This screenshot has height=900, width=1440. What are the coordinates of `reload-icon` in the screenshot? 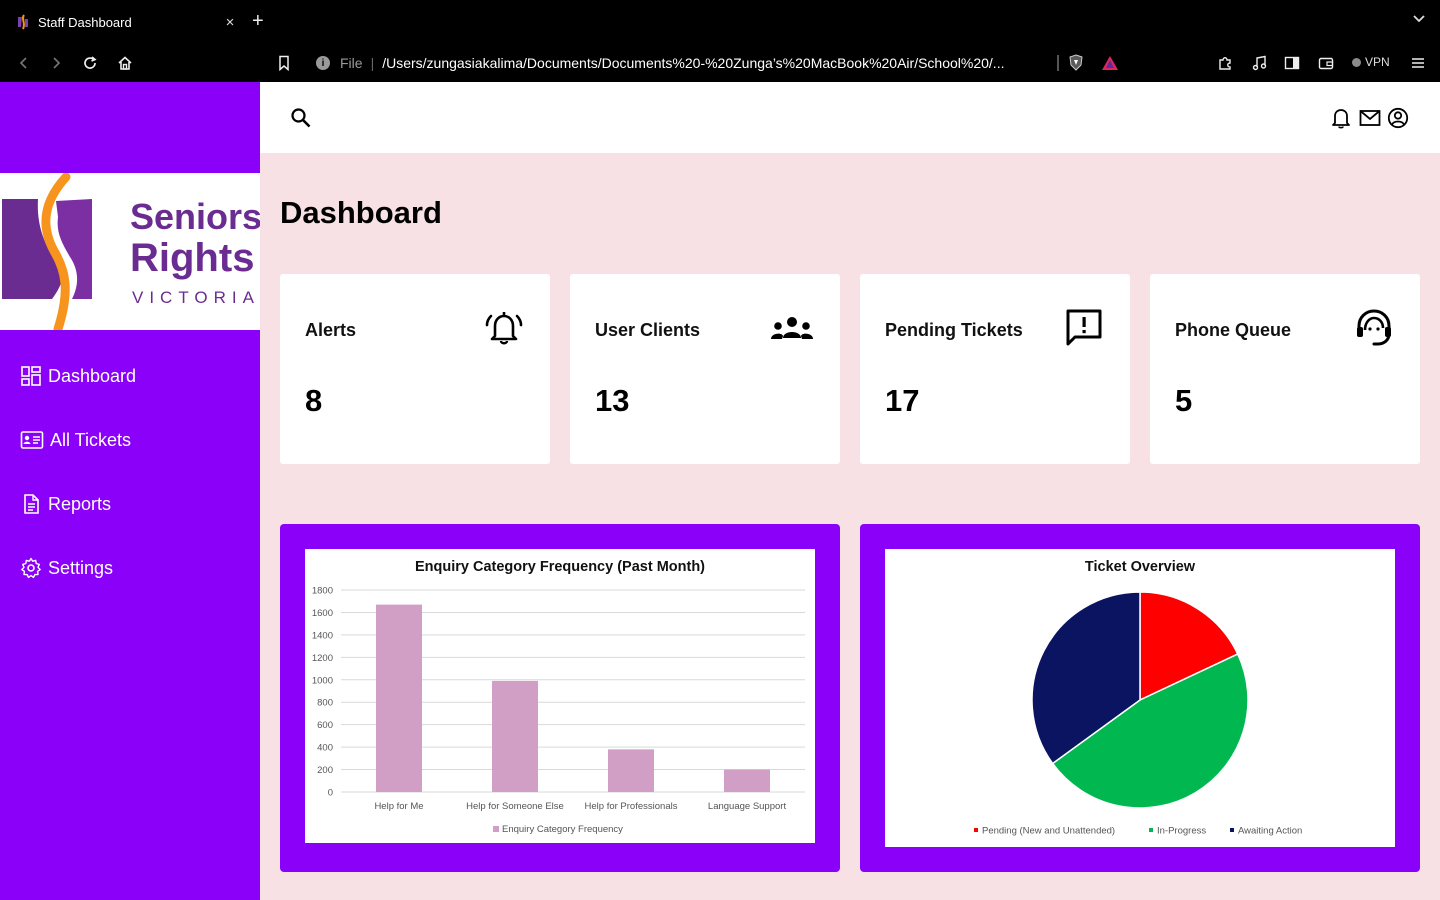 It's located at (90, 63).